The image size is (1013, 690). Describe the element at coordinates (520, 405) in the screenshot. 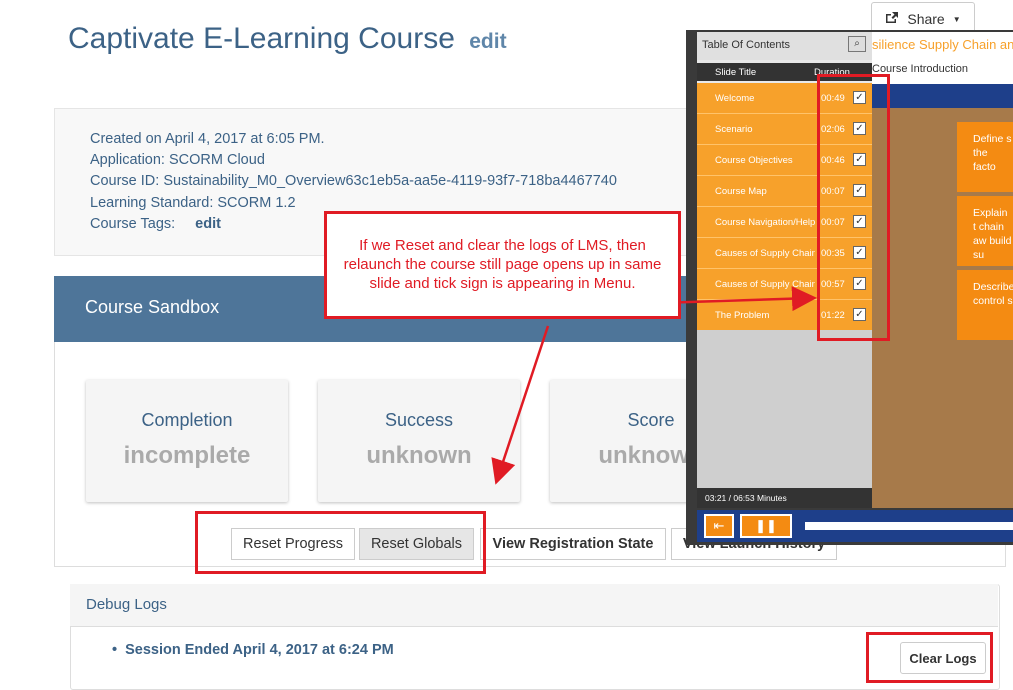

I see `arrow-to-reset-buttons` at that location.